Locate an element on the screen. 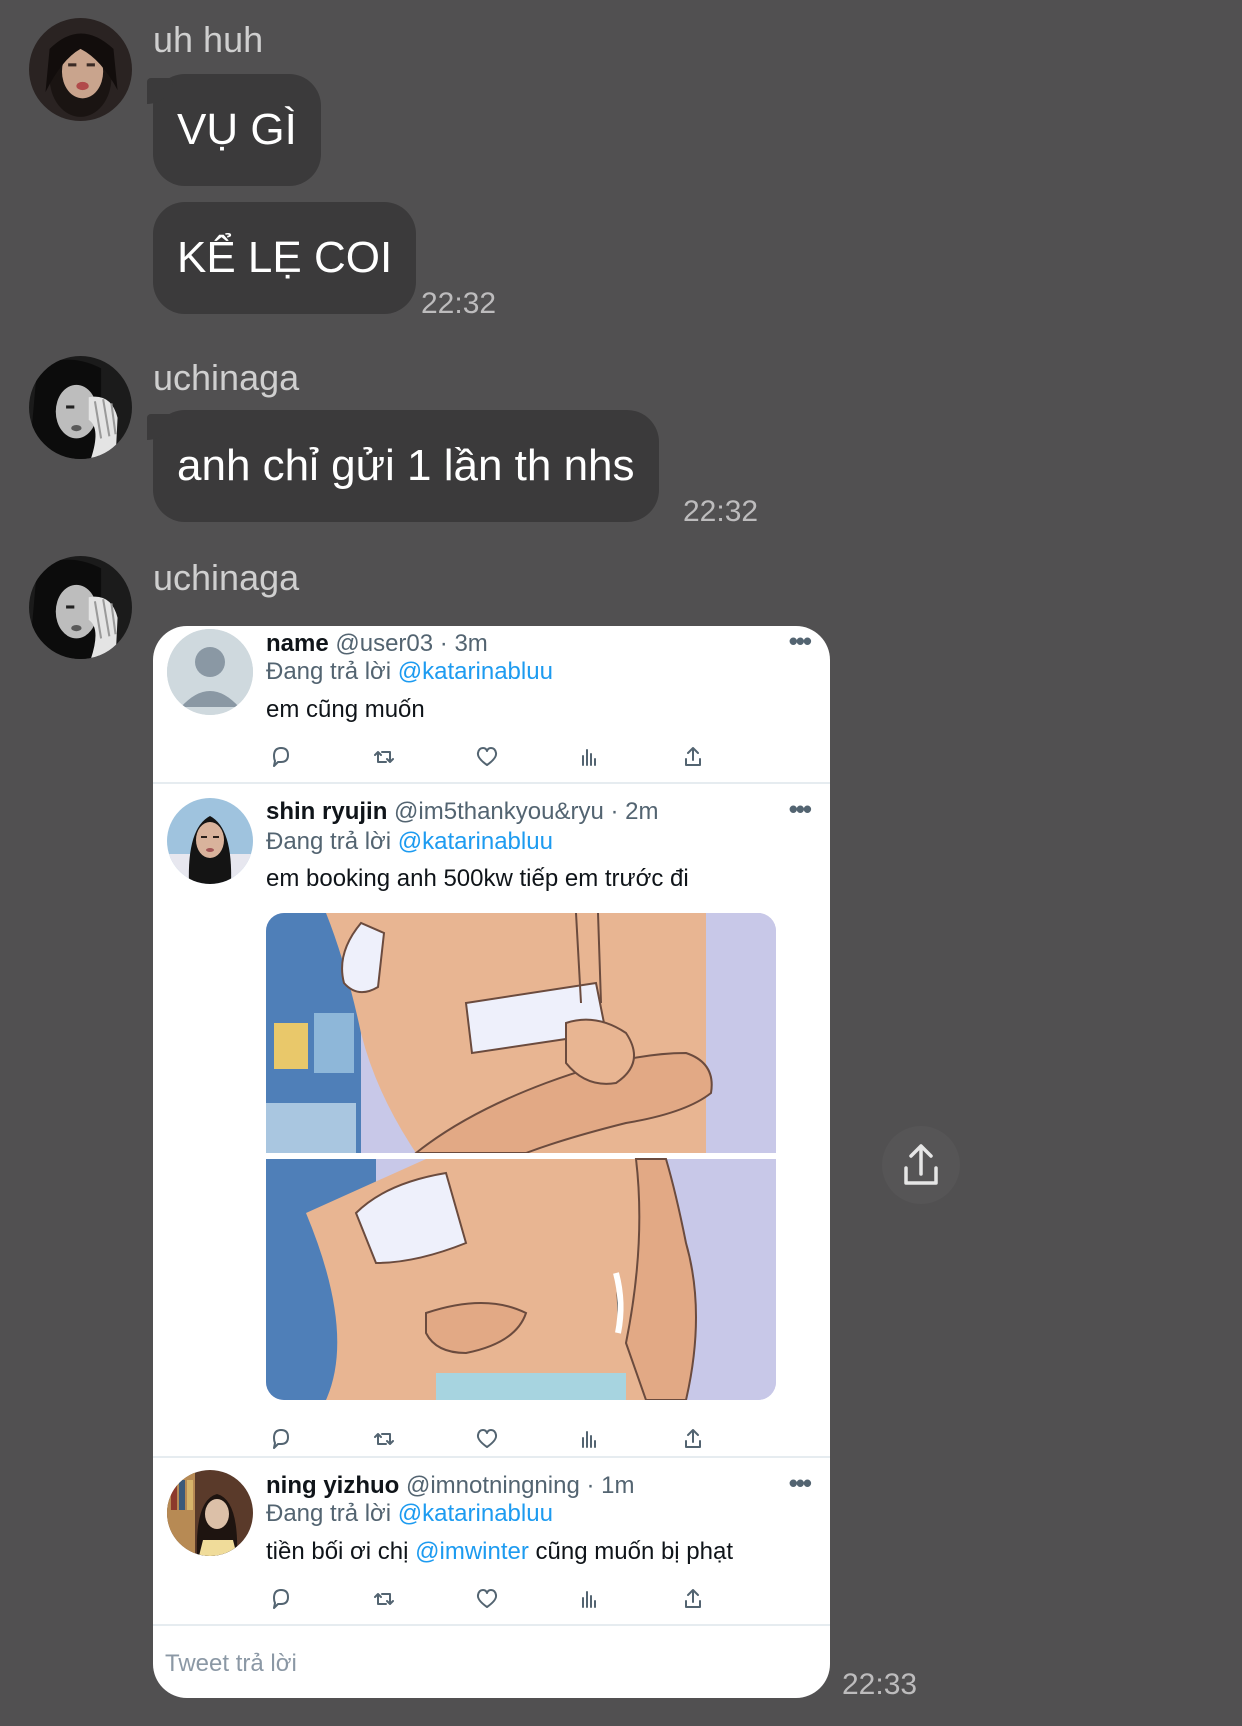 This screenshot has width=1242, height=1726. cartoon-illustration is located at coordinates (521, 1156).